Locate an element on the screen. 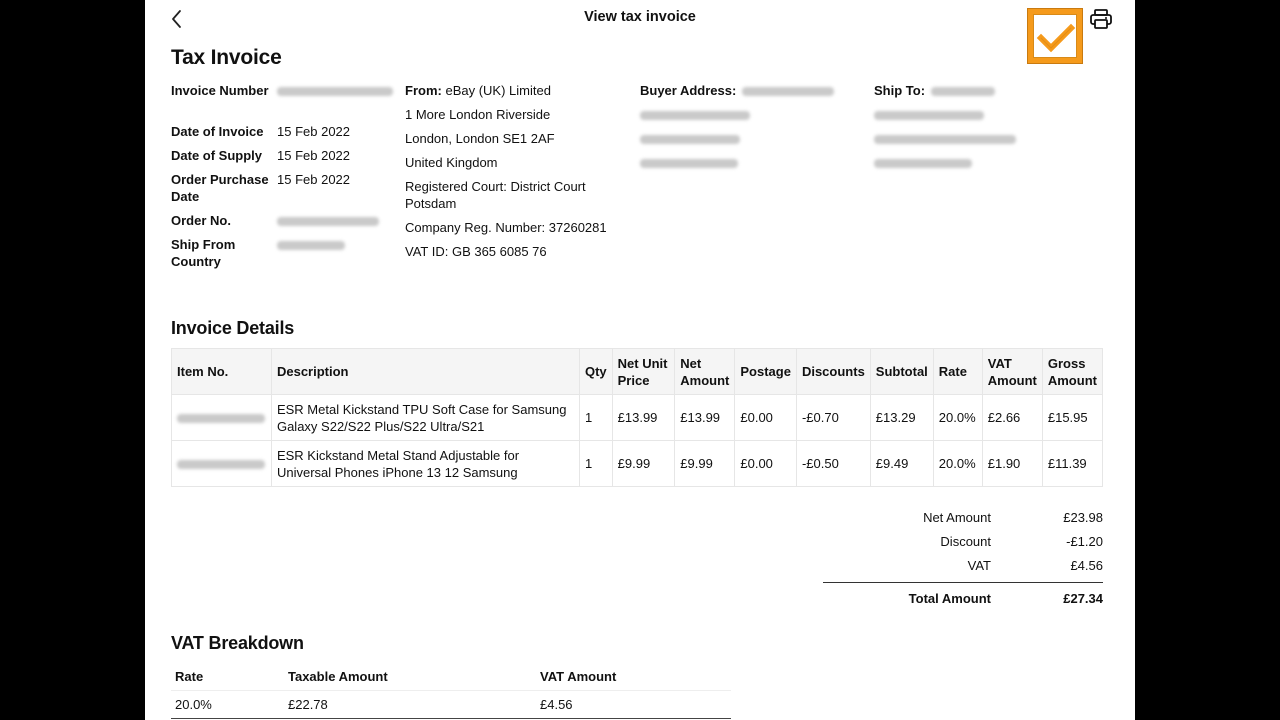  vat-row: VAT £4.56 is located at coordinates (963, 568).